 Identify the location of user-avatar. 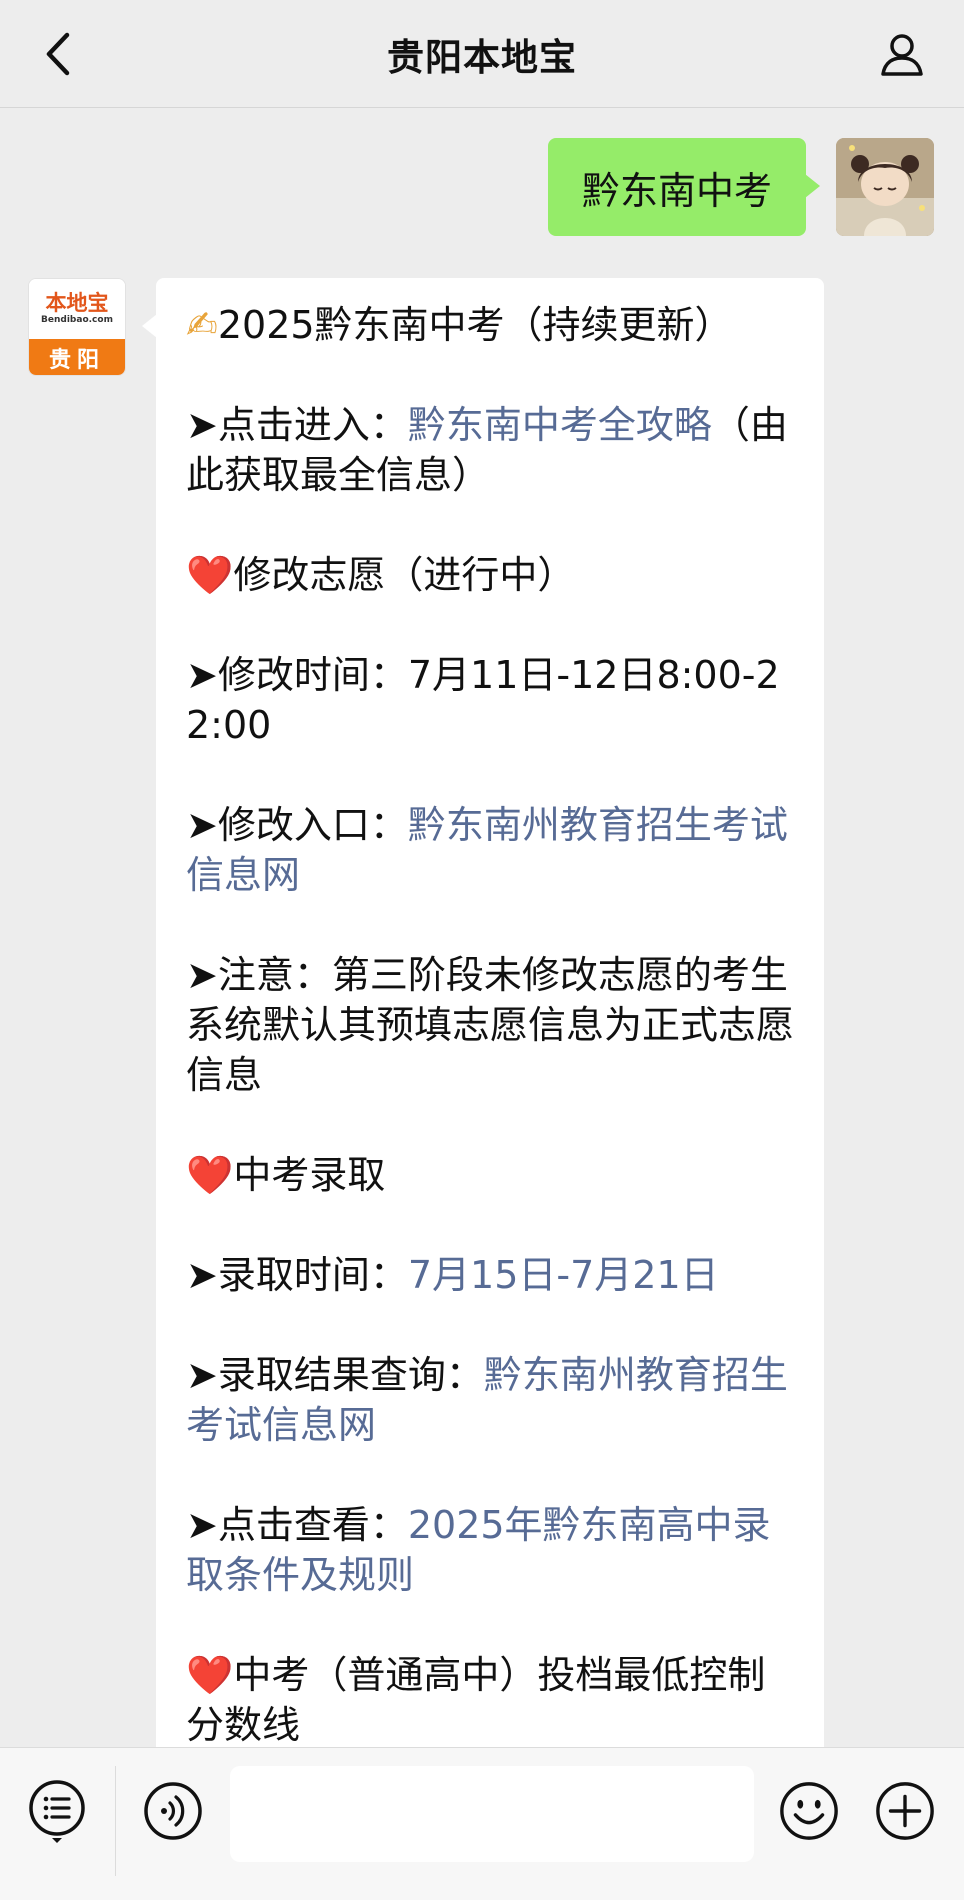
(885, 187).